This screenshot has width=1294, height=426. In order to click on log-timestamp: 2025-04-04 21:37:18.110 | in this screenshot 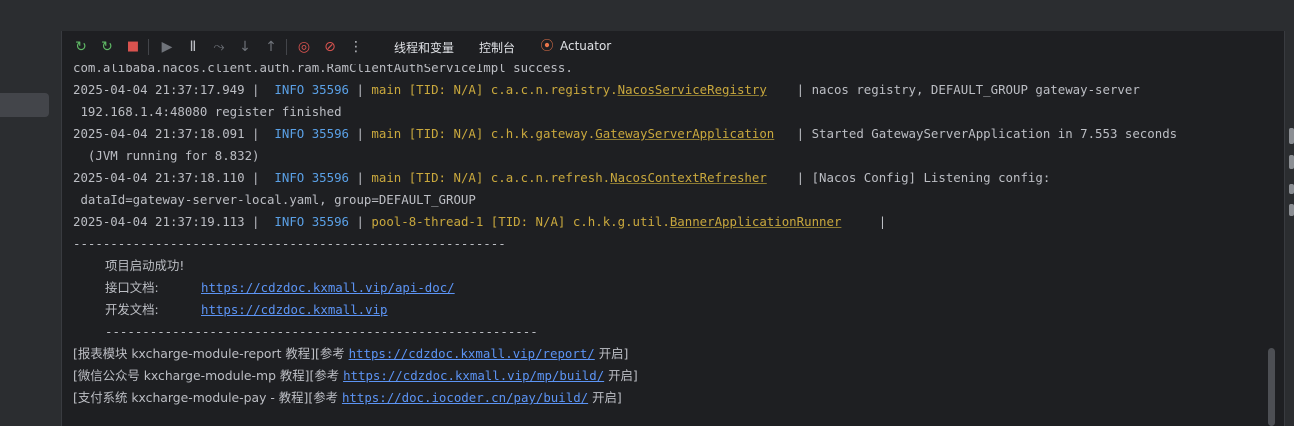, I will do `click(174, 177)`.